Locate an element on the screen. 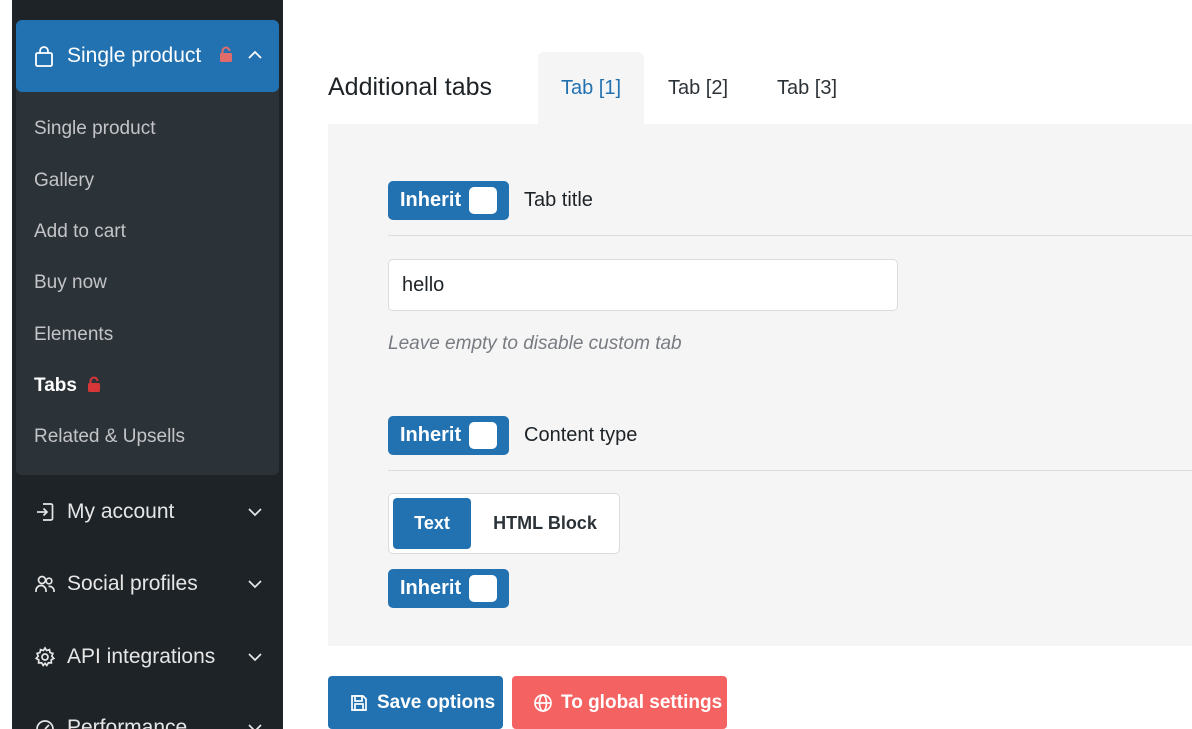 The image size is (1192, 729). sidebar-item-api-integrations: API integrations is located at coordinates (147, 657).